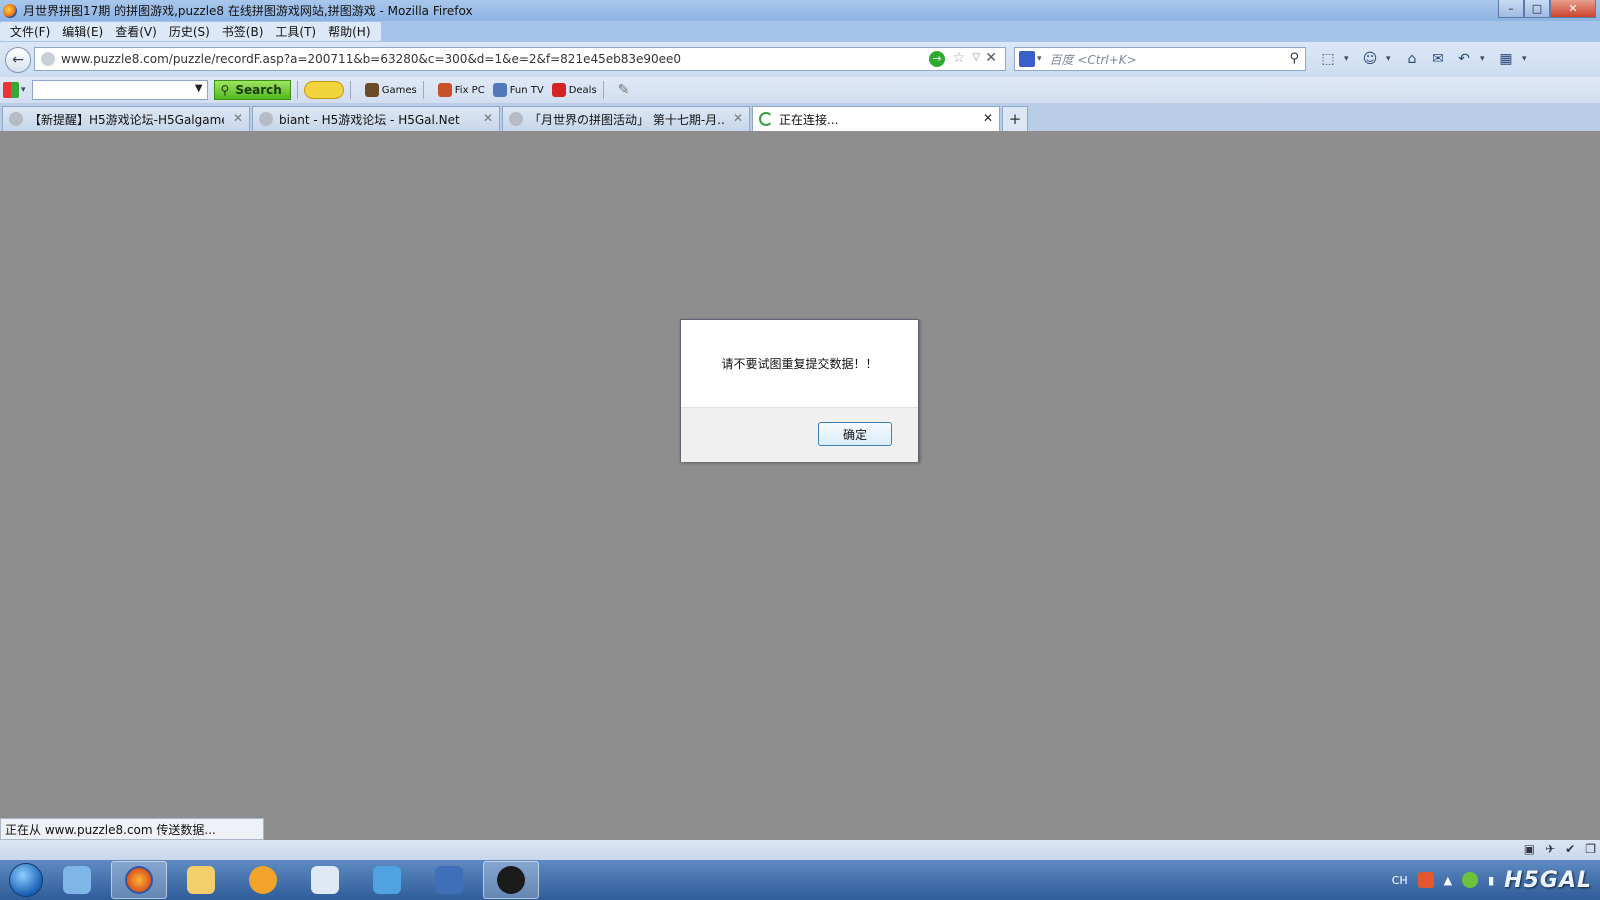 The height and width of the screenshot is (900, 1600). What do you see at coordinates (1425, 59) in the screenshot?
I see `toolbar-icons: ⬚ ▾ ☺ ▾ ⌂ ✉ ↶ ▾ ▦ ▾` at bounding box center [1425, 59].